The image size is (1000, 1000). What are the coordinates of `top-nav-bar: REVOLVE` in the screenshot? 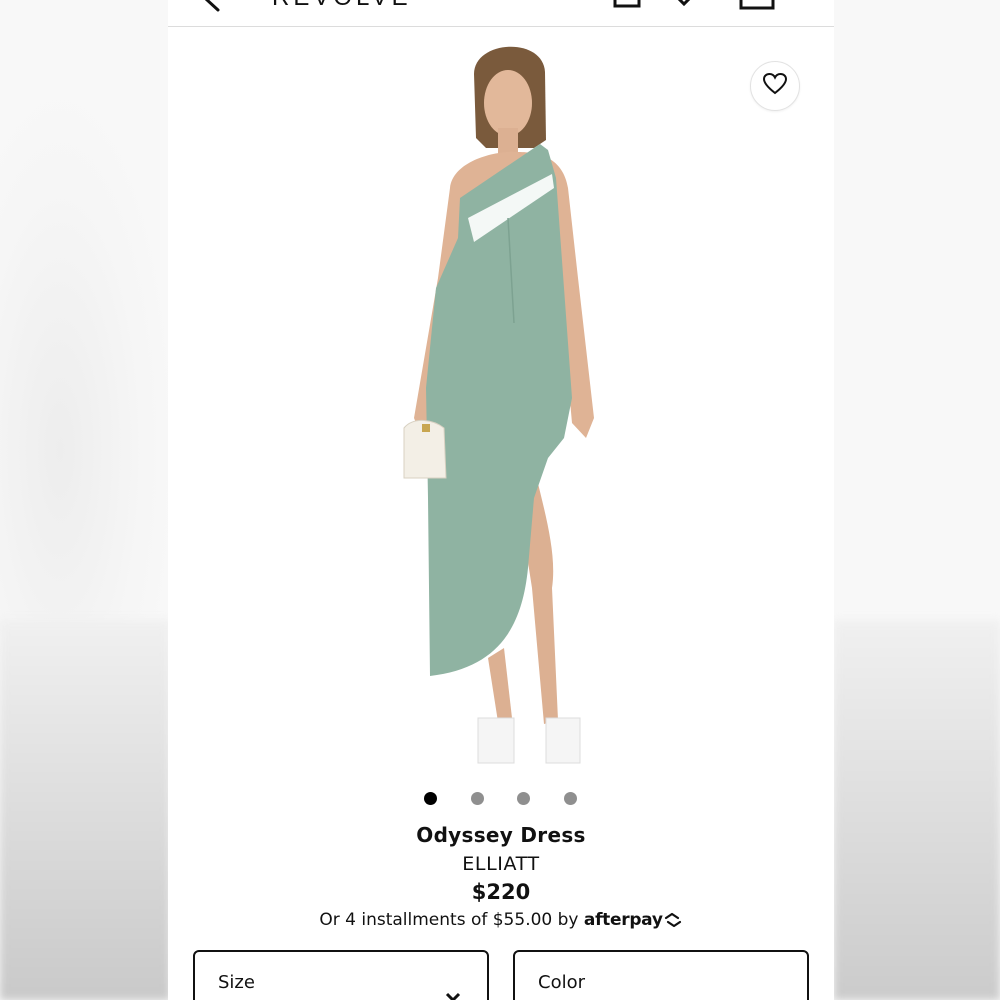 It's located at (501, 13).